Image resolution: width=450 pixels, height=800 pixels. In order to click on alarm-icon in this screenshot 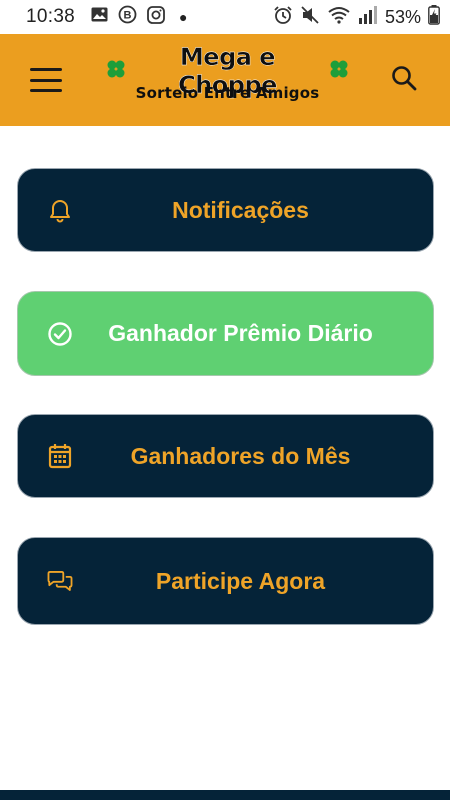, I will do `click(283, 17)`.